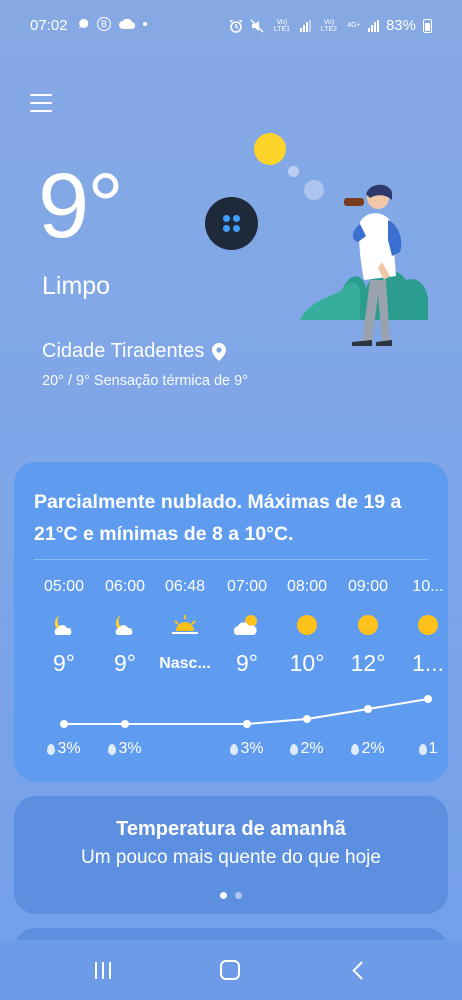 The image size is (462, 1000). Describe the element at coordinates (64, 586) in the screenshot. I see `hour-time: 05:00` at that location.